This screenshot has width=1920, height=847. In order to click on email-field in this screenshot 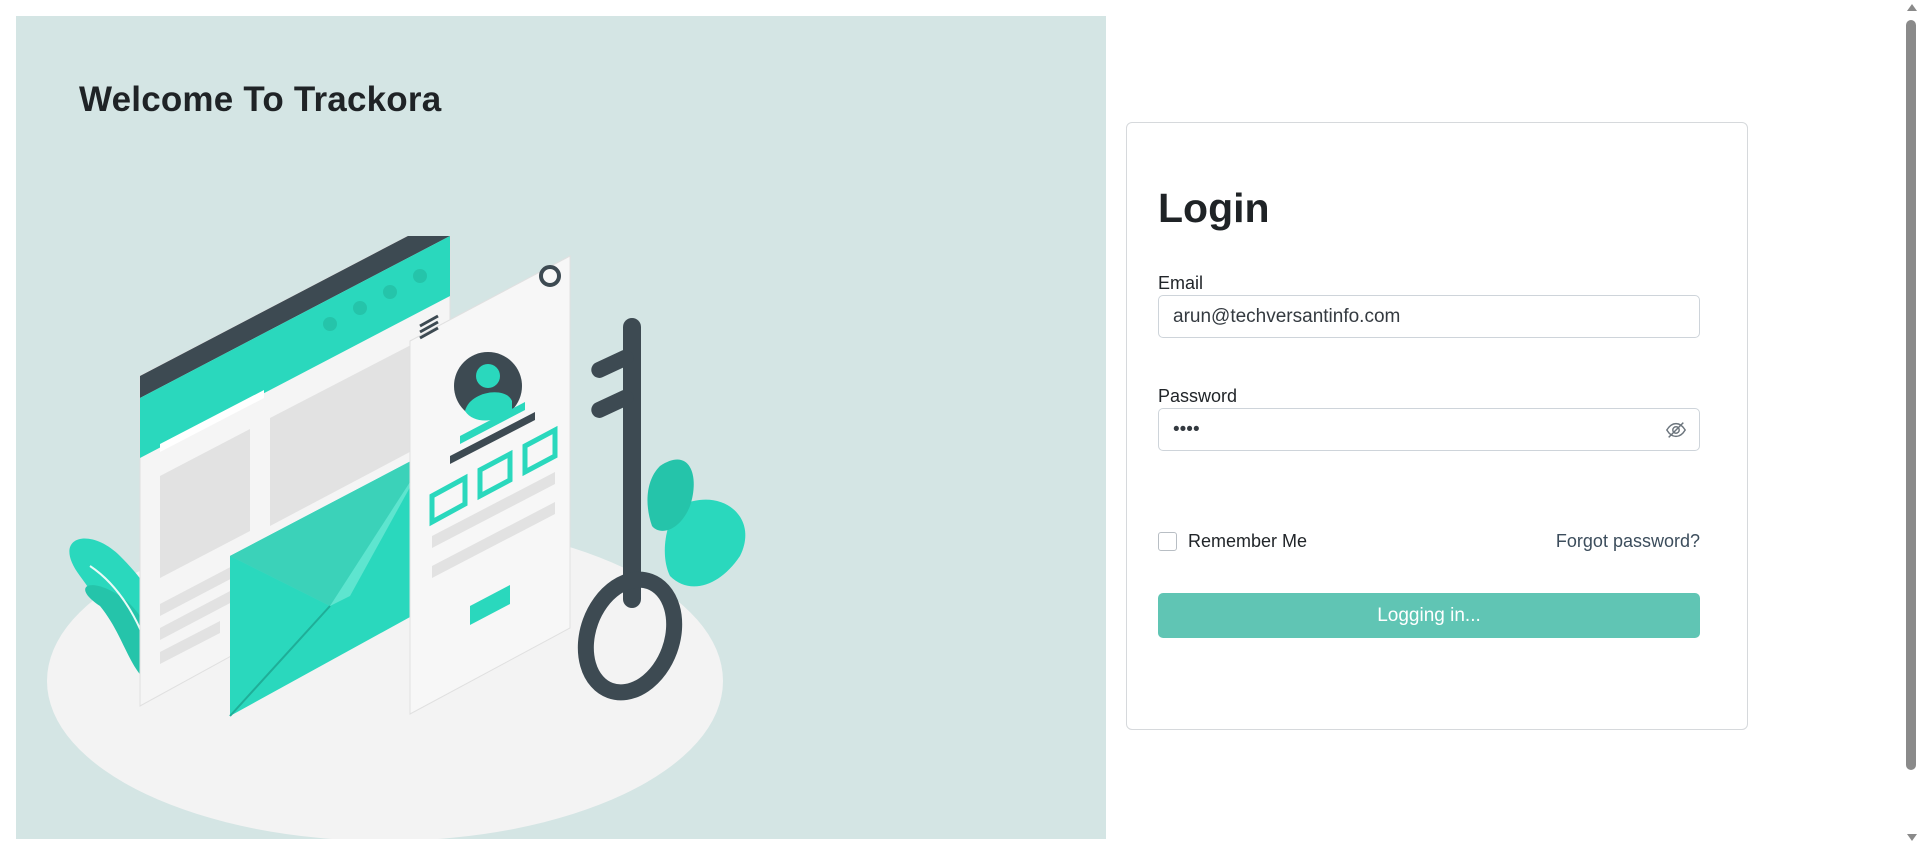, I will do `click(1413, 316)`.